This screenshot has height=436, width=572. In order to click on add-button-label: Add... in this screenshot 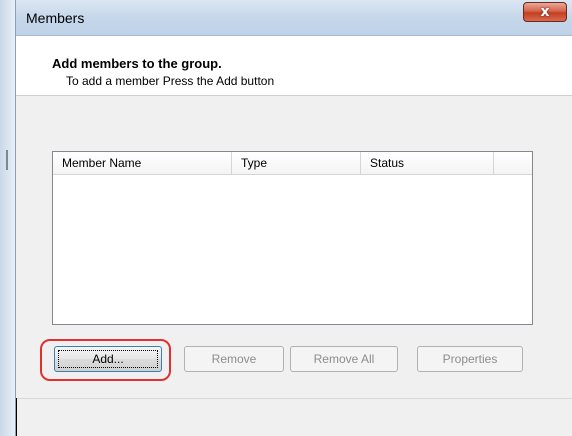, I will do `click(108, 359)`.